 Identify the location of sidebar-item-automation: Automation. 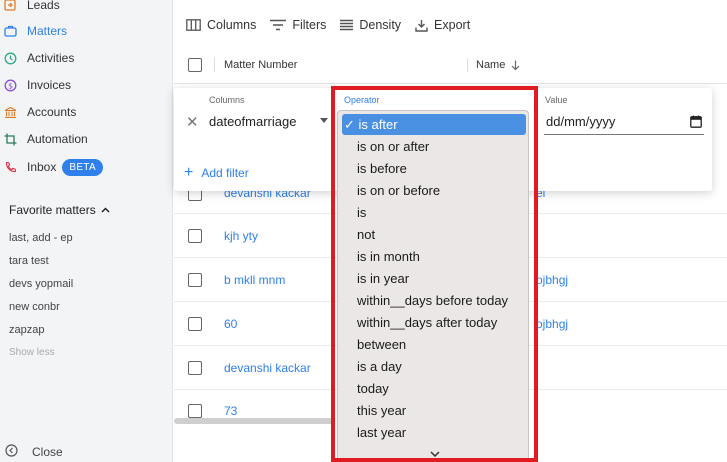
(44, 139).